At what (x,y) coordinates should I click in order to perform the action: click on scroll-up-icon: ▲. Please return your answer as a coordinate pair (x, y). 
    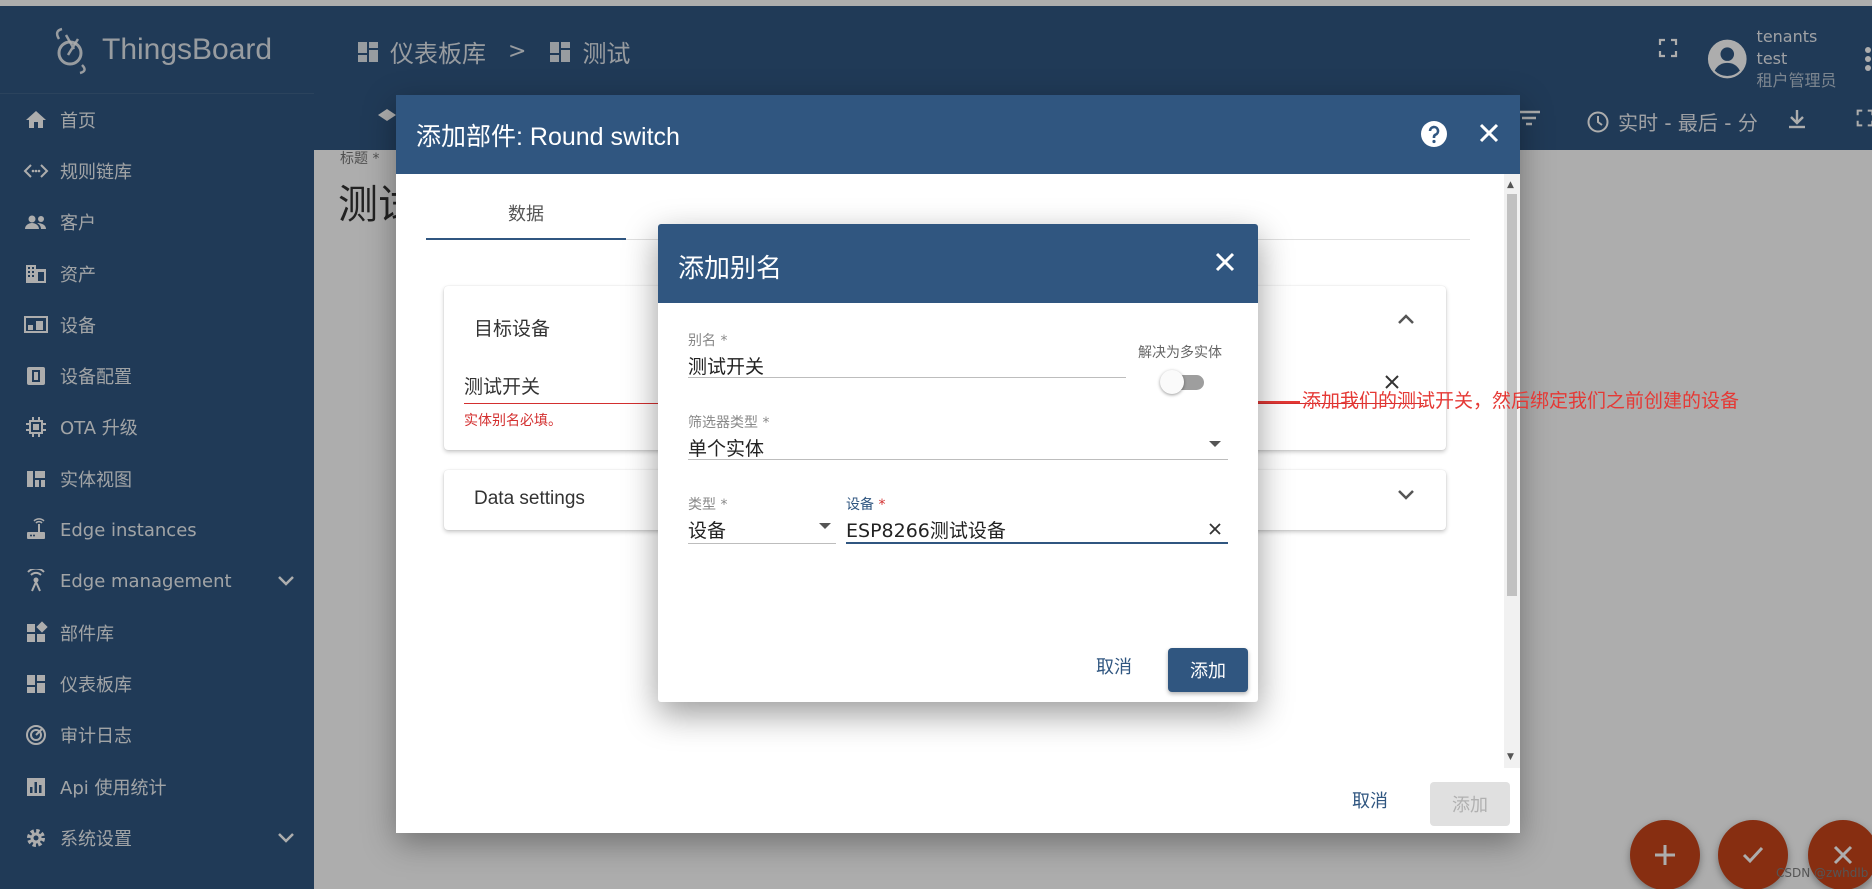
    Looking at the image, I should click on (1510, 185).